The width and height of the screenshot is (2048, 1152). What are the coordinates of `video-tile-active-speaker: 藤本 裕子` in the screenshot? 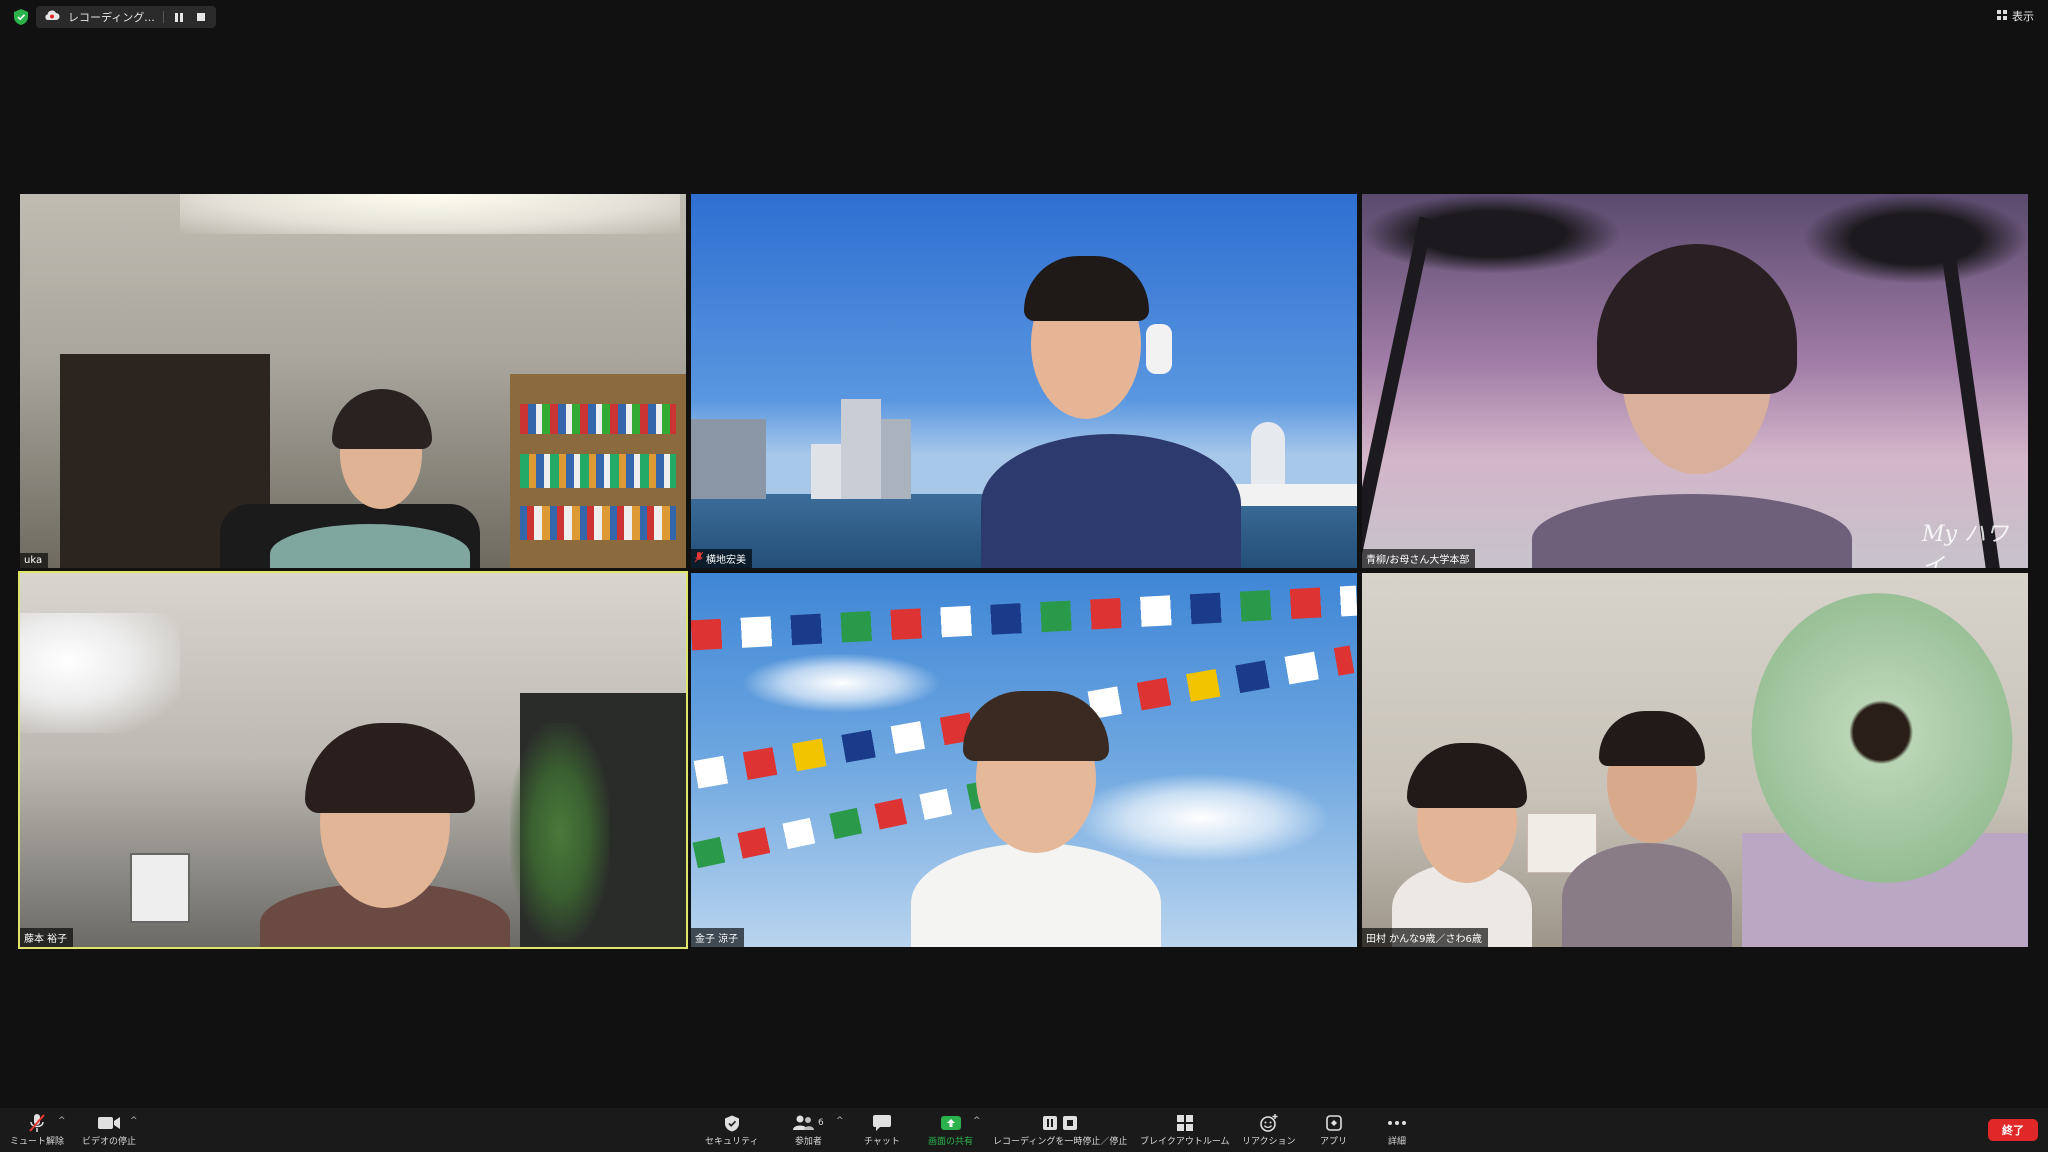 It's located at (353, 760).